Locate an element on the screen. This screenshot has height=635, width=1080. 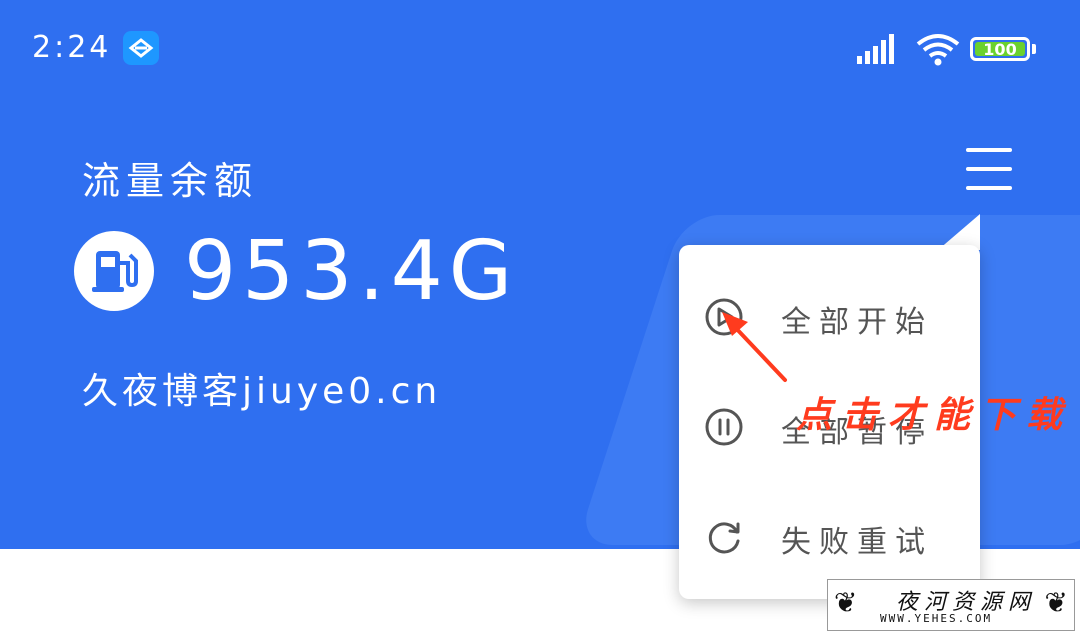
balance-amount: 953.4G is located at coordinates (351, 271).